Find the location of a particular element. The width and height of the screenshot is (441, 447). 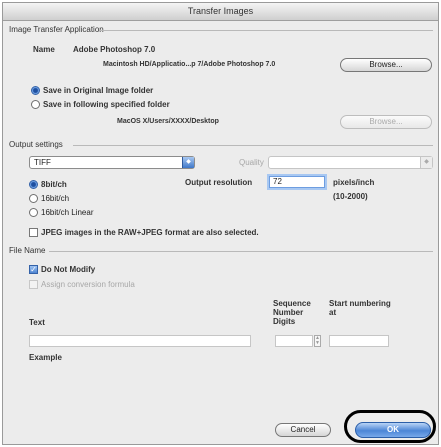

resolution-range: (10-2000) is located at coordinates (350, 196).